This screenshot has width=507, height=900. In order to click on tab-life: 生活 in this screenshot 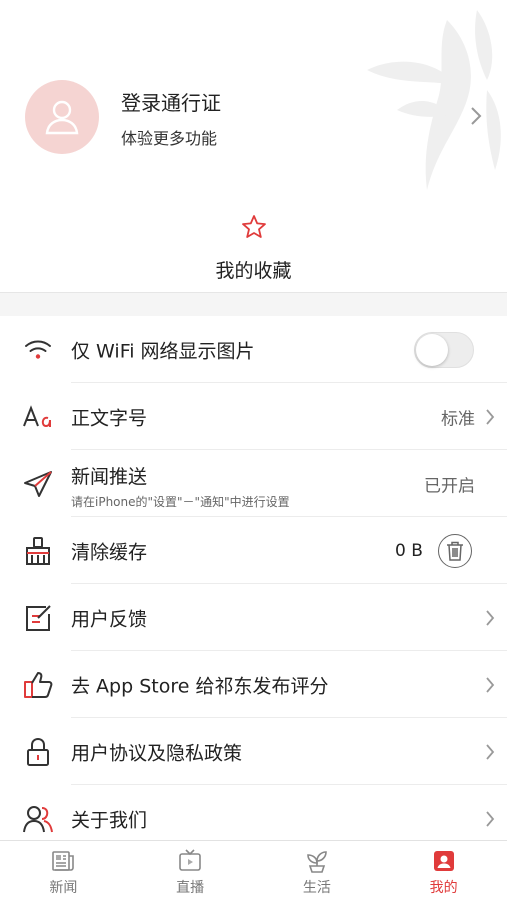, I will do `click(317, 870)`.